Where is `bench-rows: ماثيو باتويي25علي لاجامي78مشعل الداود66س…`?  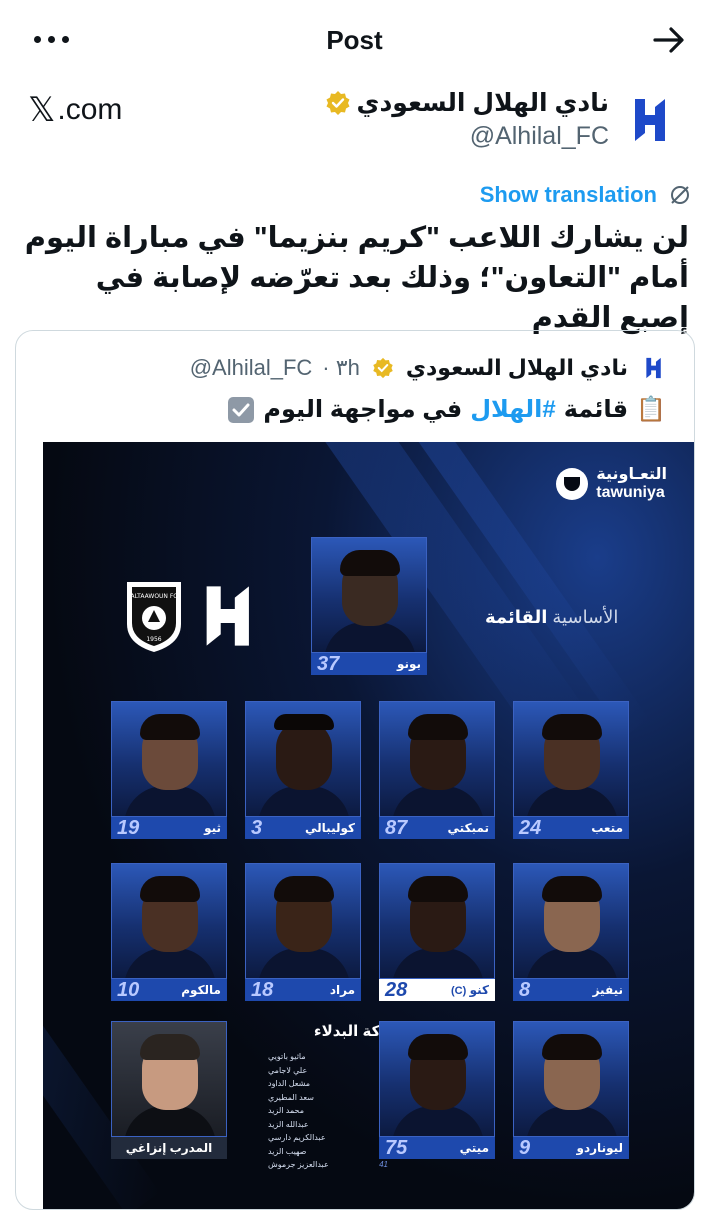 bench-rows: ماثيو باتويي25علي لاجامي78مشعل الداود66س… is located at coordinates (328, 1111).